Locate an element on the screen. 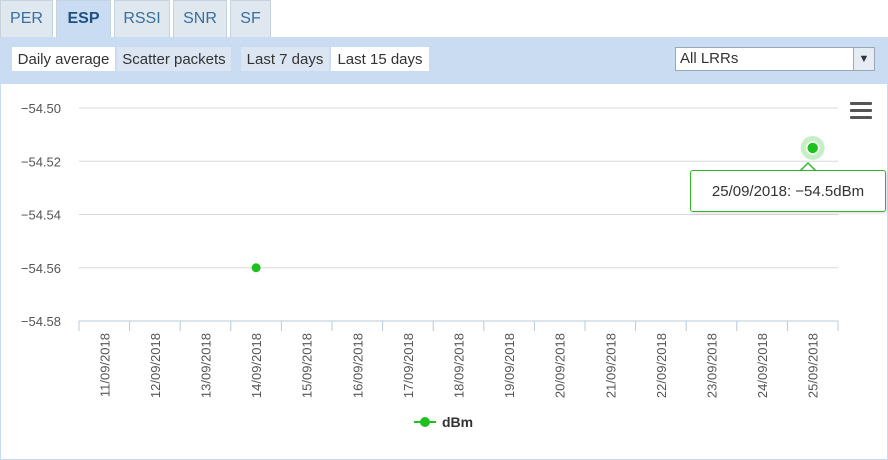 This screenshot has height=460, width=888. x-tick-label: 19/09/2018 is located at coordinates (509, 365).